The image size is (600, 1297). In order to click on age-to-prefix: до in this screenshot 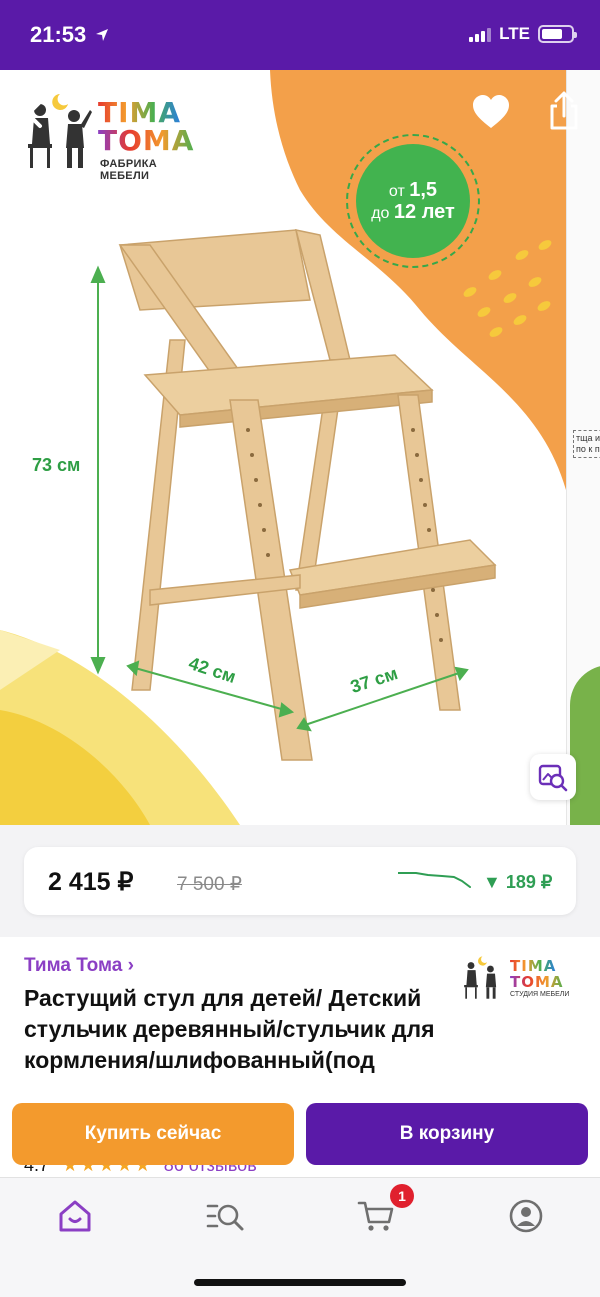, I will do `click(380, 213)`.